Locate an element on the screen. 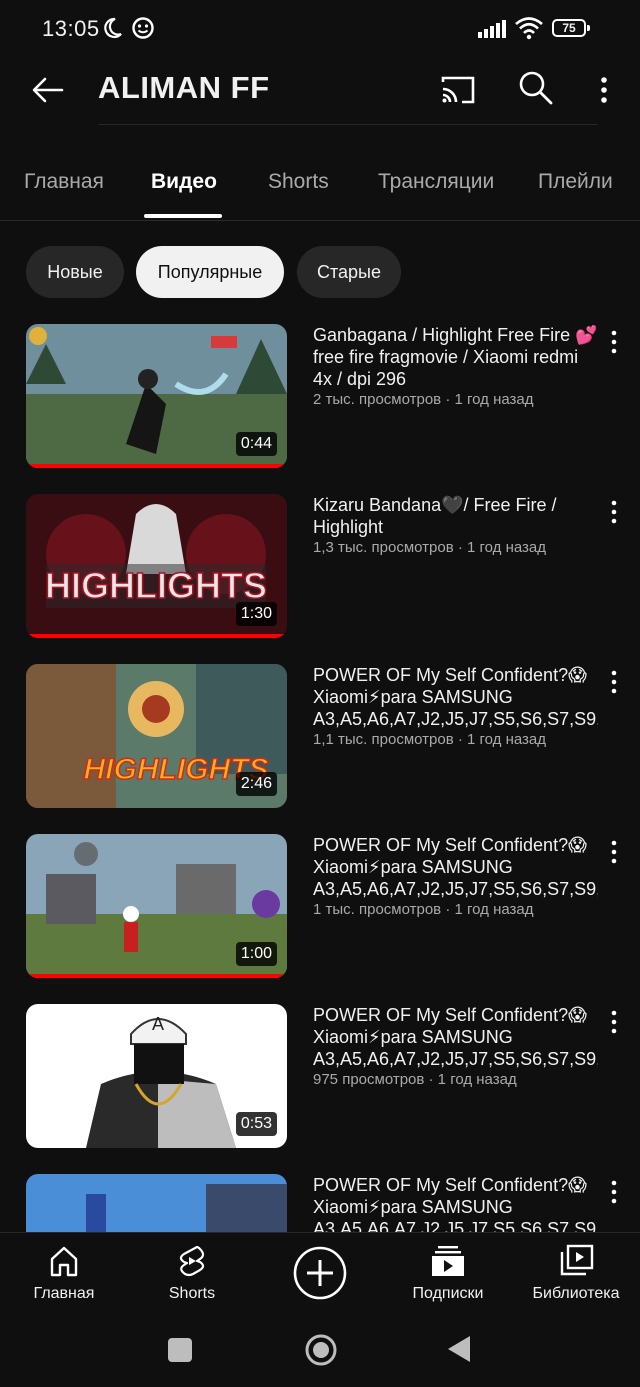 Image resolution: width=640 pixels, height=1387 pixels. arrow-left-icon is located at coordinates (48, 90).